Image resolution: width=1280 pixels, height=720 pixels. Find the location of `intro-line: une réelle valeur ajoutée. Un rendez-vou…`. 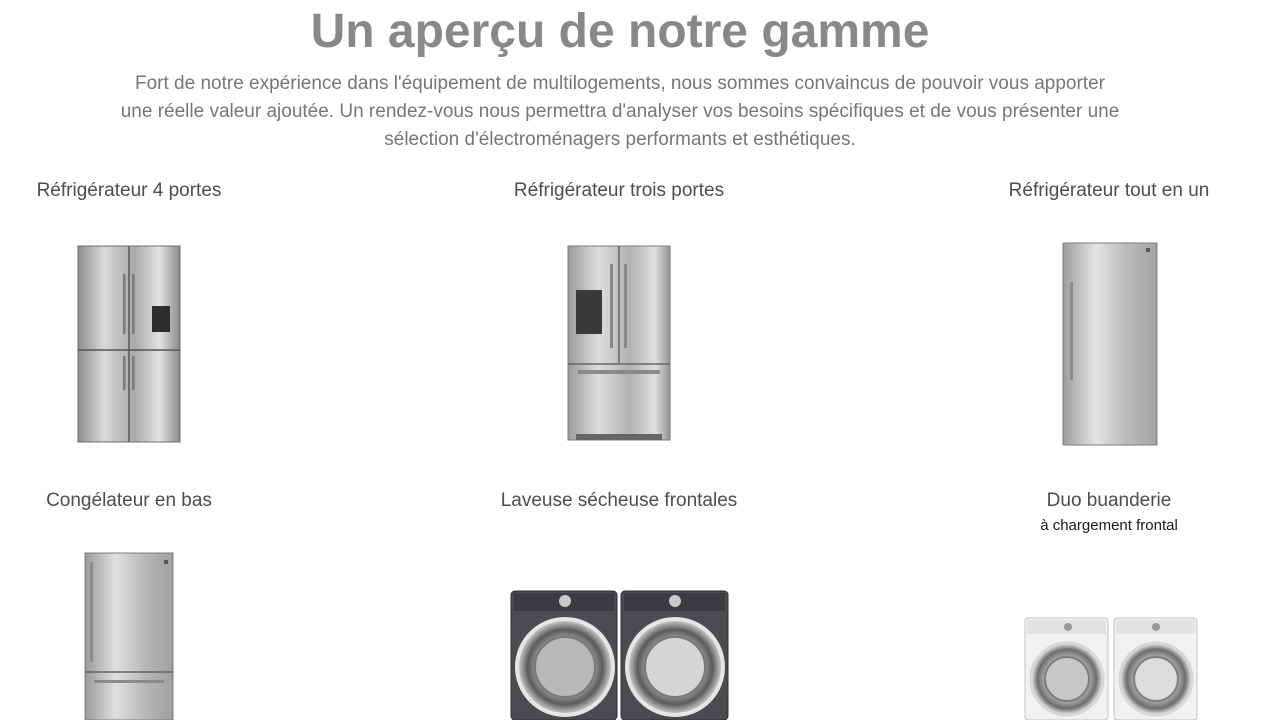

intro-line: une réelle valeur ajoutée. Un rendez-vou… is located at coordinates (620, 111).